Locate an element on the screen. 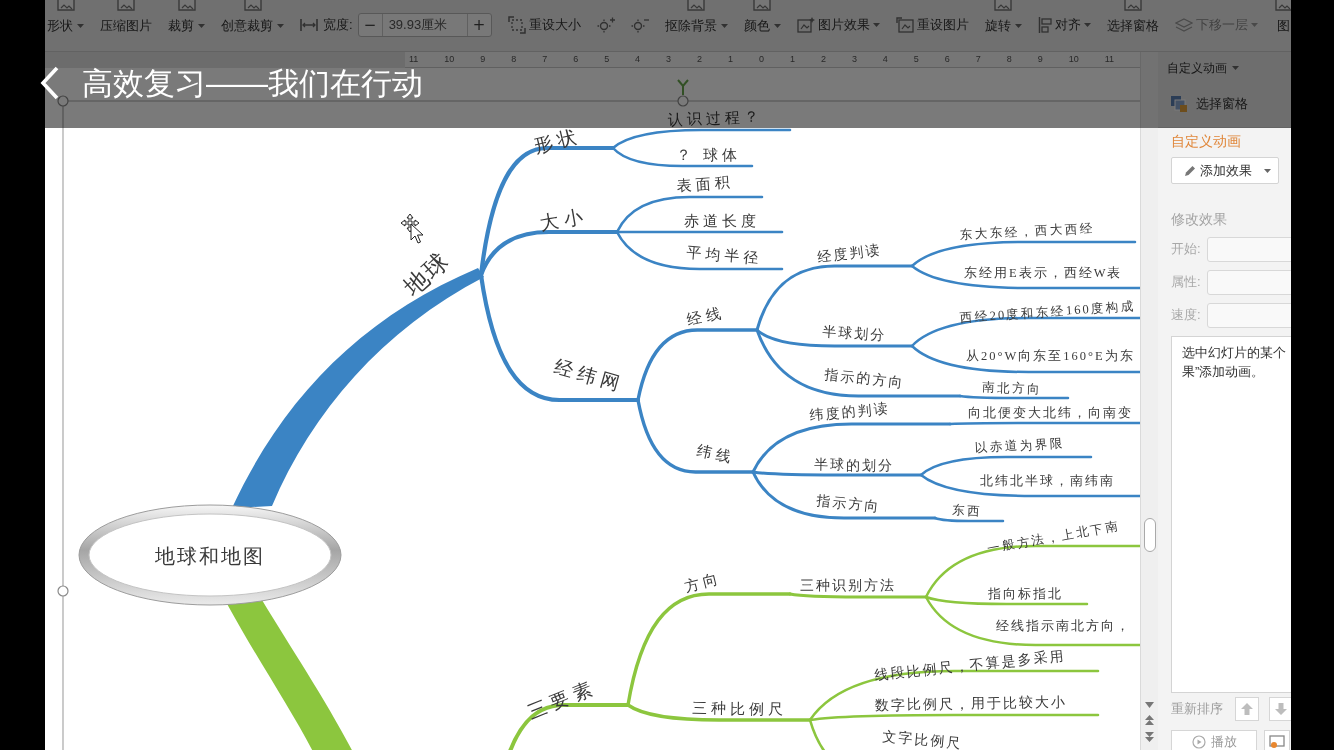  topic-label: 三要素 is located at coordinates (562, 699).